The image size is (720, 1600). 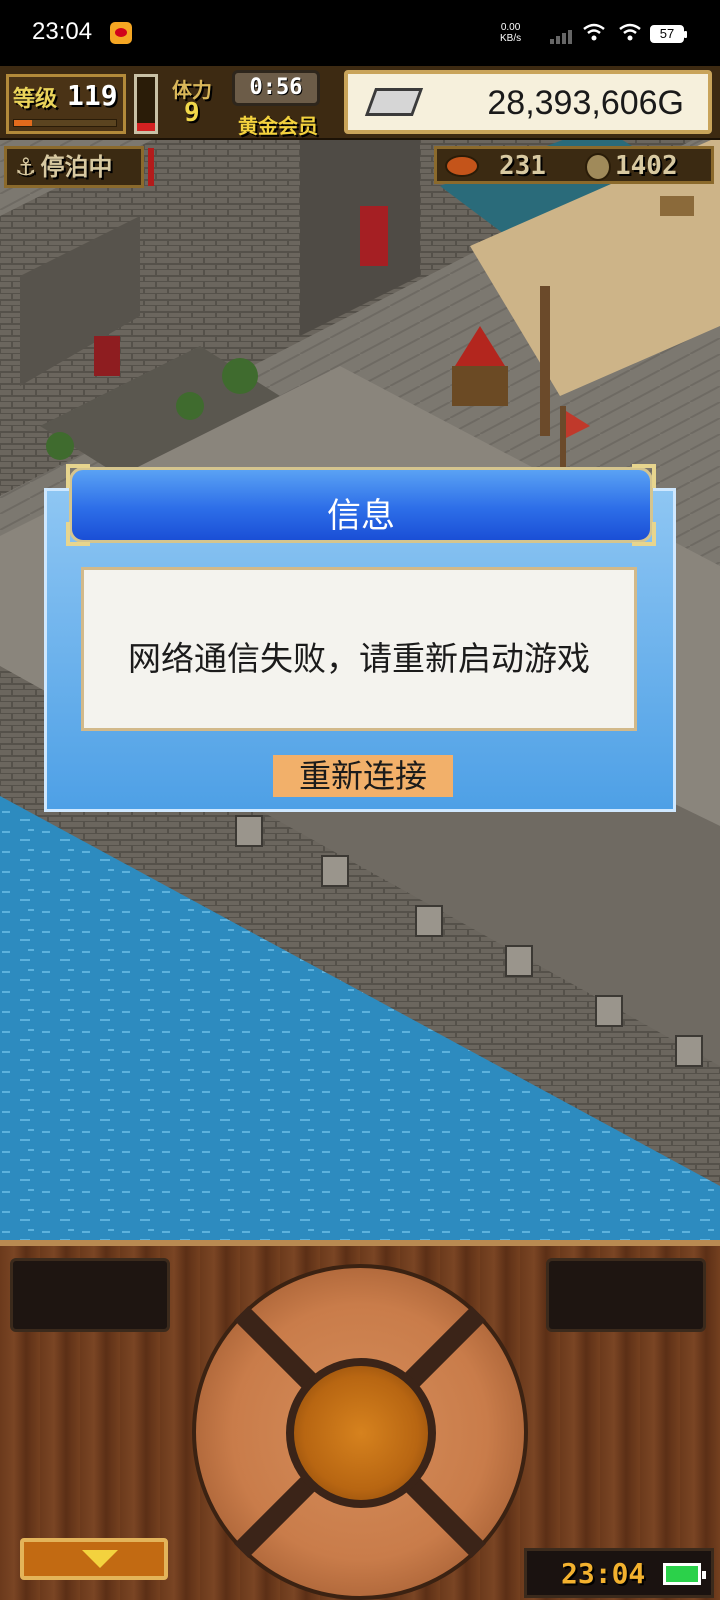 What do you see at coordinates (598, 167) in the screenshot?
I see `medal-coin-icon` at bounding box center [598, 167].